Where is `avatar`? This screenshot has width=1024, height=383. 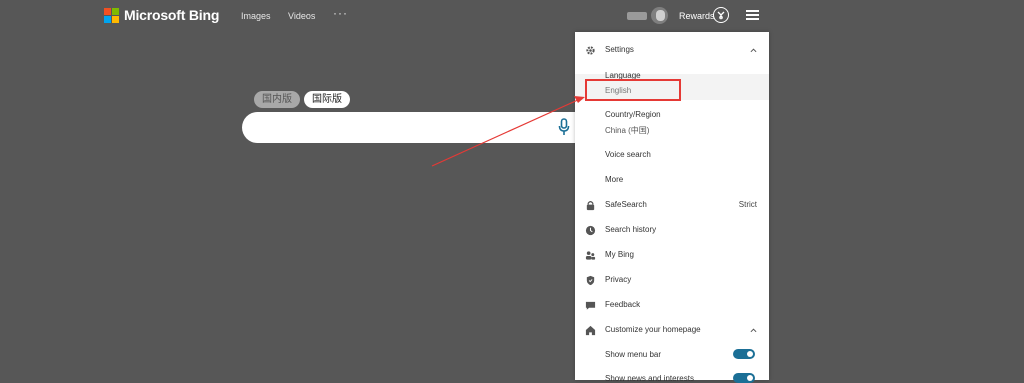
avatar is located at coordinates (659, 15).